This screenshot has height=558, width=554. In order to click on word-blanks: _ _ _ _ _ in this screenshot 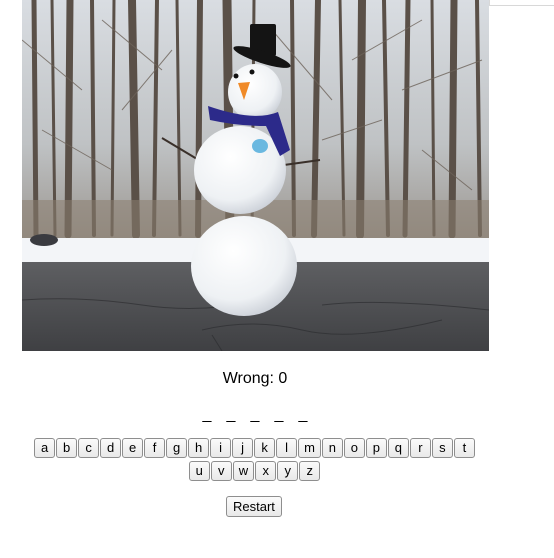, I will do `click(255, 415)`.